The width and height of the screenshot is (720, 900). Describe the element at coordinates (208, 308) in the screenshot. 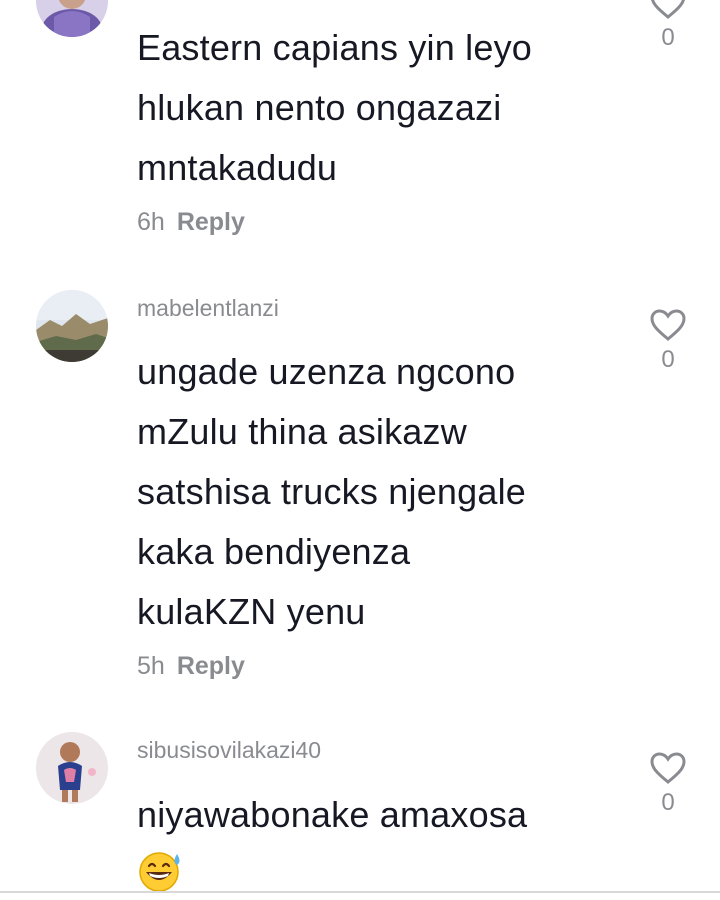

I see `comment-username: mabelentlanzi` at that location.